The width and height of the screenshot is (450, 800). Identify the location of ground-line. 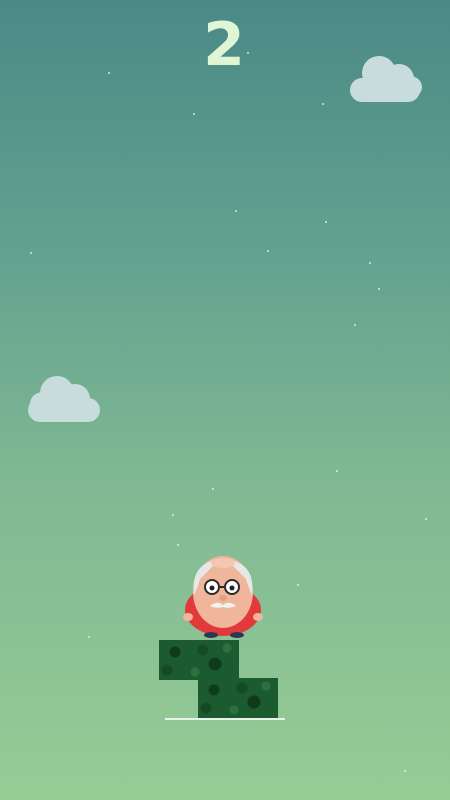
(225, 719).